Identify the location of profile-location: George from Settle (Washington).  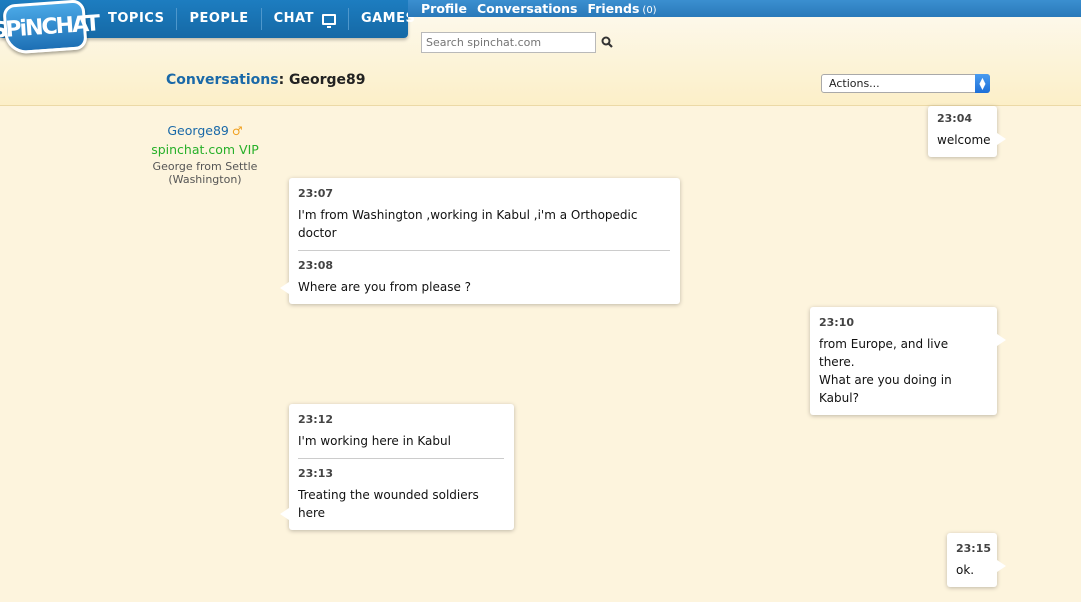
(205, 173).